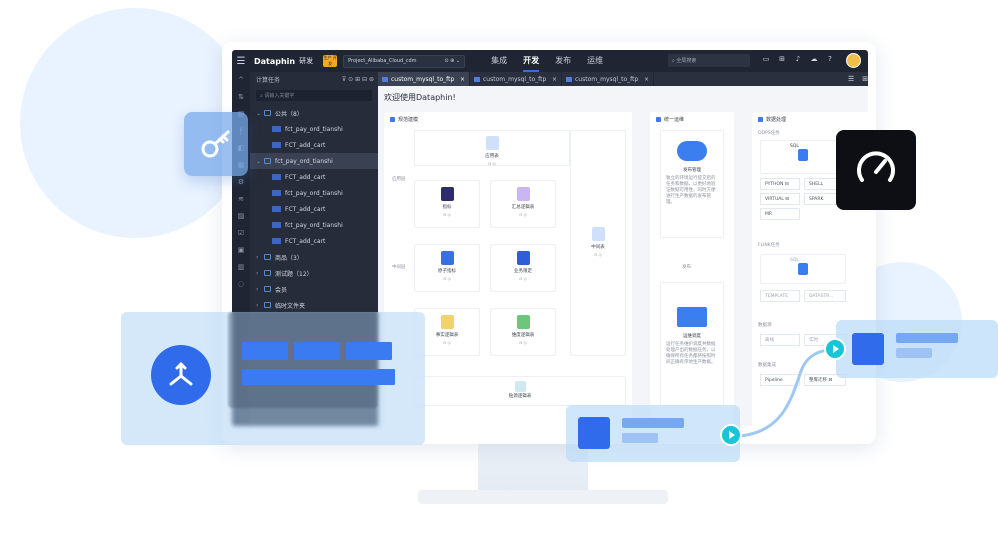 This screenshot has height=538, width=998. What do you see at coordinates (790, 392) in the screenshot?
I see `connector-line` at bounding box center [790, 392].